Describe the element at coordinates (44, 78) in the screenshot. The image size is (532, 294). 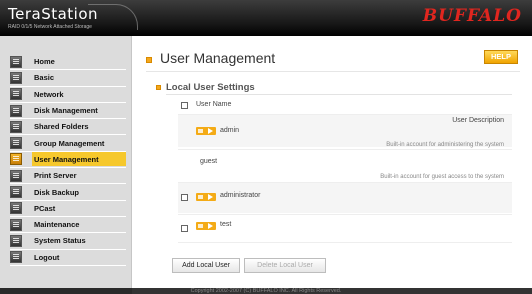
I see `sidebar-item-label: Basic` at that location.